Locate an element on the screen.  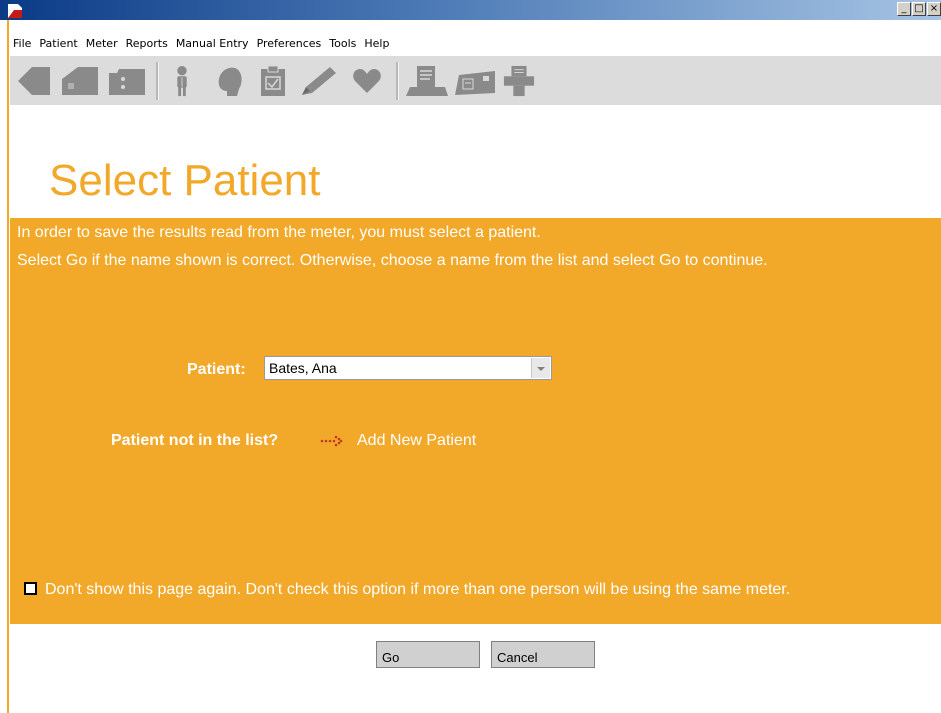
menu-patient: Patient is located at coordinates (59, 35).